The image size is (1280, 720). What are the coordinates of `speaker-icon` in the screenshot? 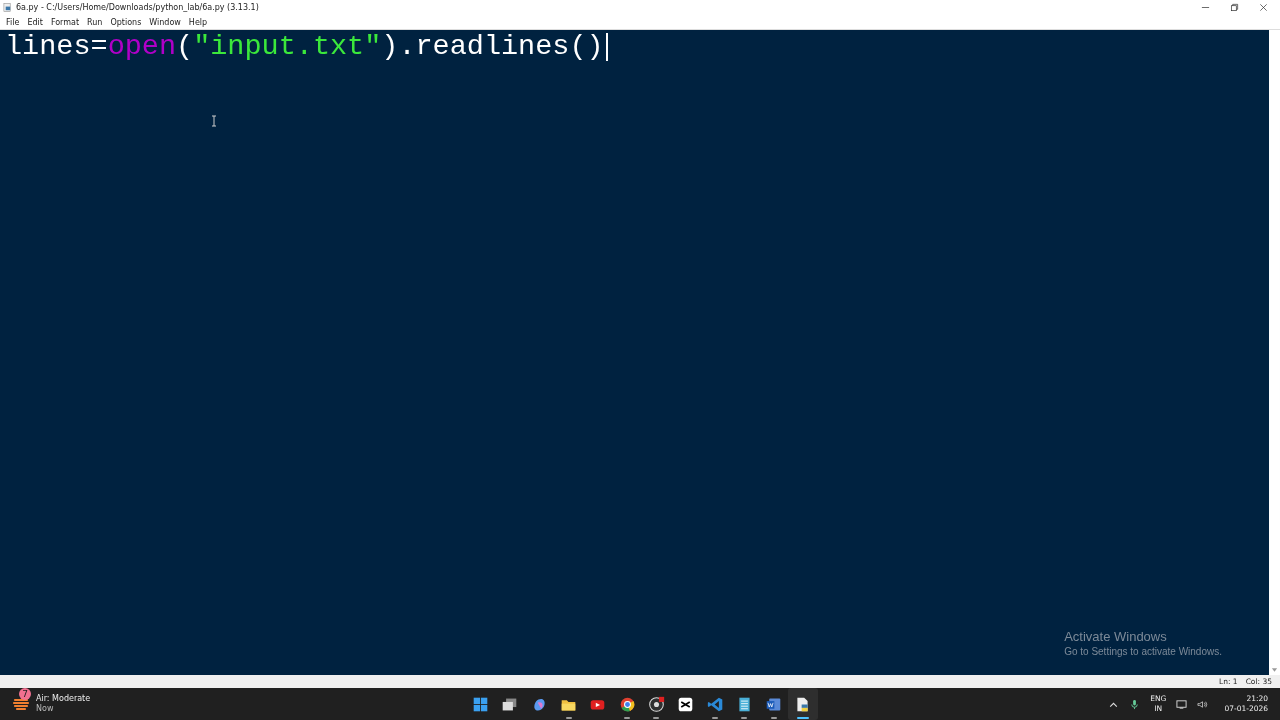 It's located at (1203, 704).